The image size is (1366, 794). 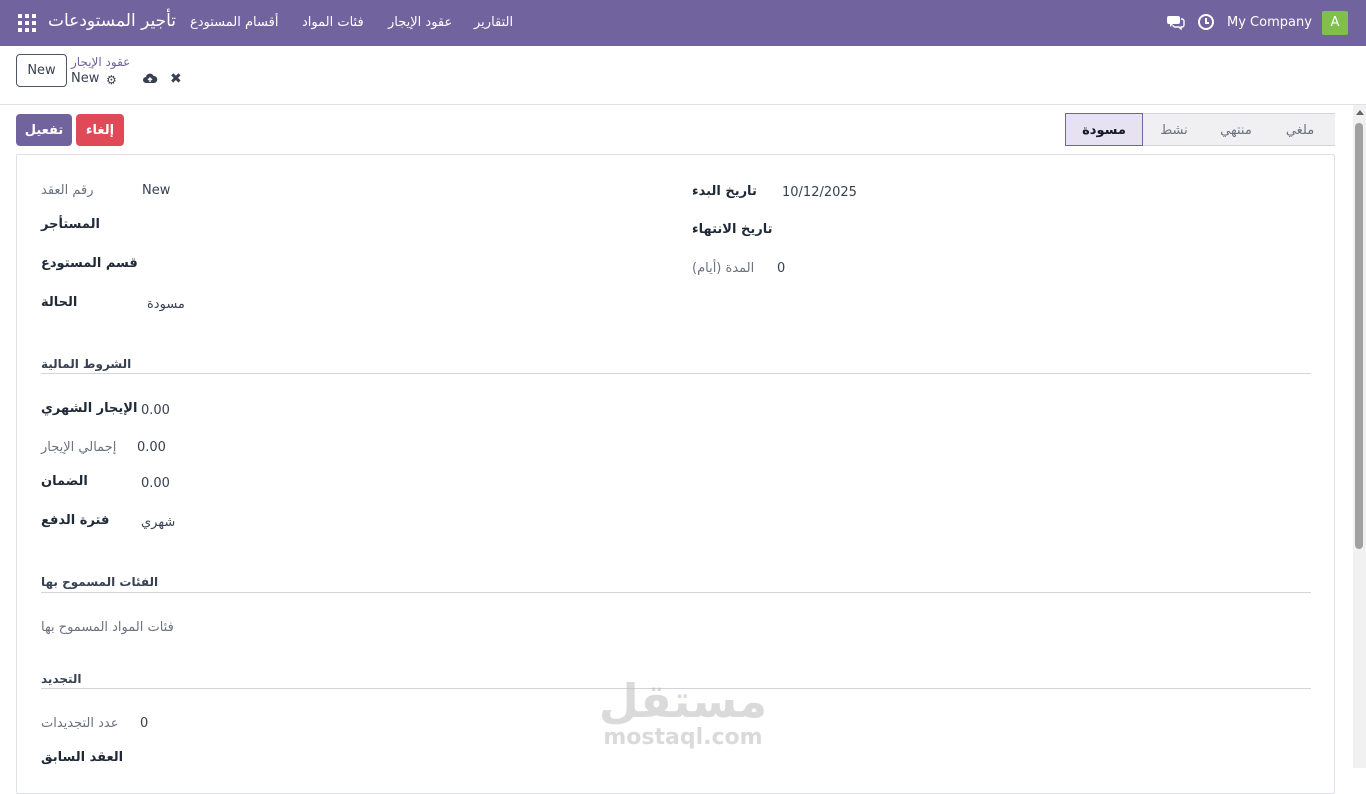 I want to click on deposit-label: الضمان, so click(x=64, y=481).